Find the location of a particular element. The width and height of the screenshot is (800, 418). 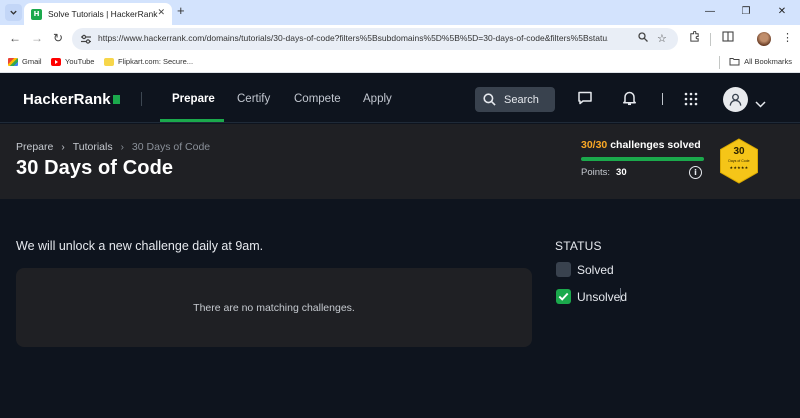

badge-subtitle: Days of Code is located at coordinates (739, 161).